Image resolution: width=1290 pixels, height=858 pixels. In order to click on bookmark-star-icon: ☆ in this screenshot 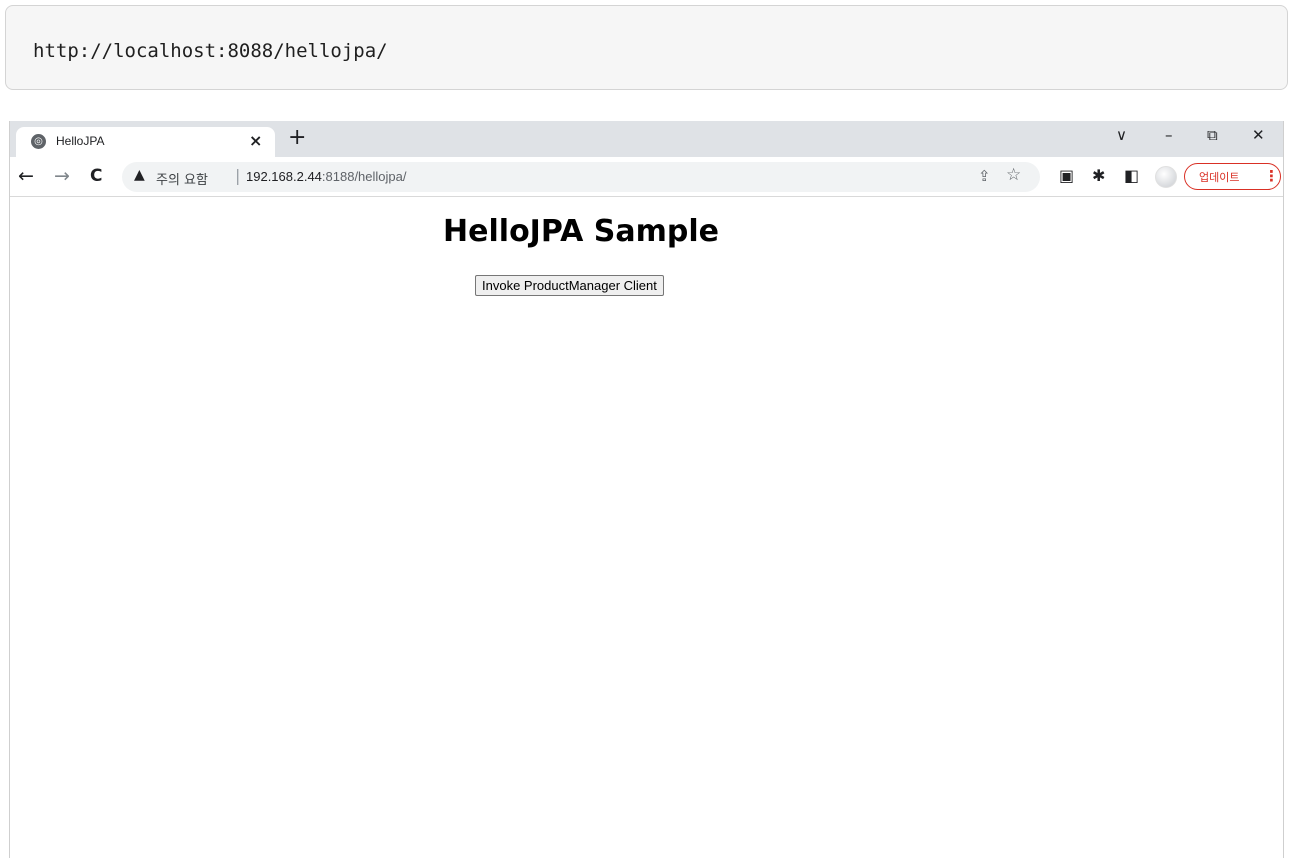, I will do `click(1013, 175)`.